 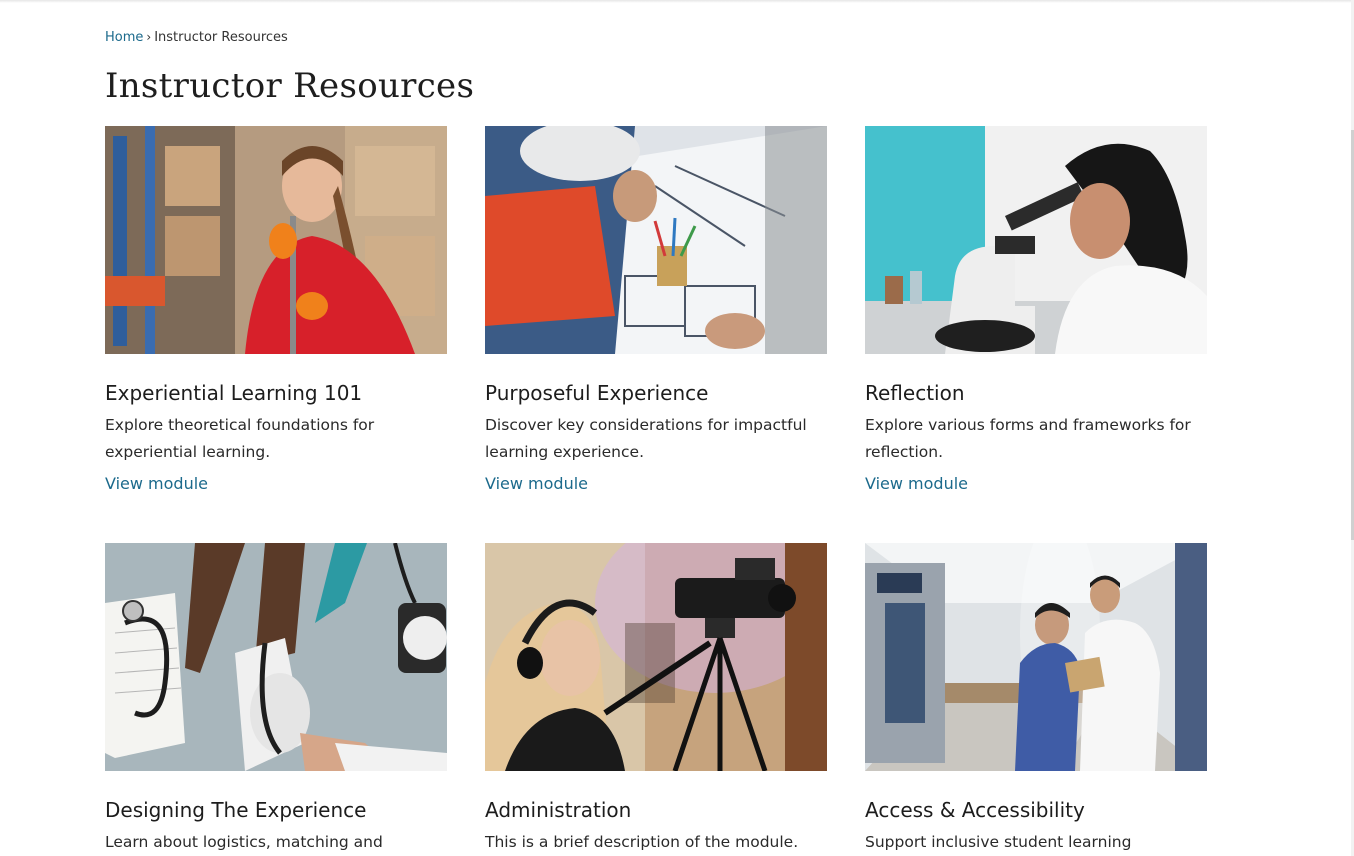 I want to click on card-image-architect-blueprints, so click(x=656, y=240).